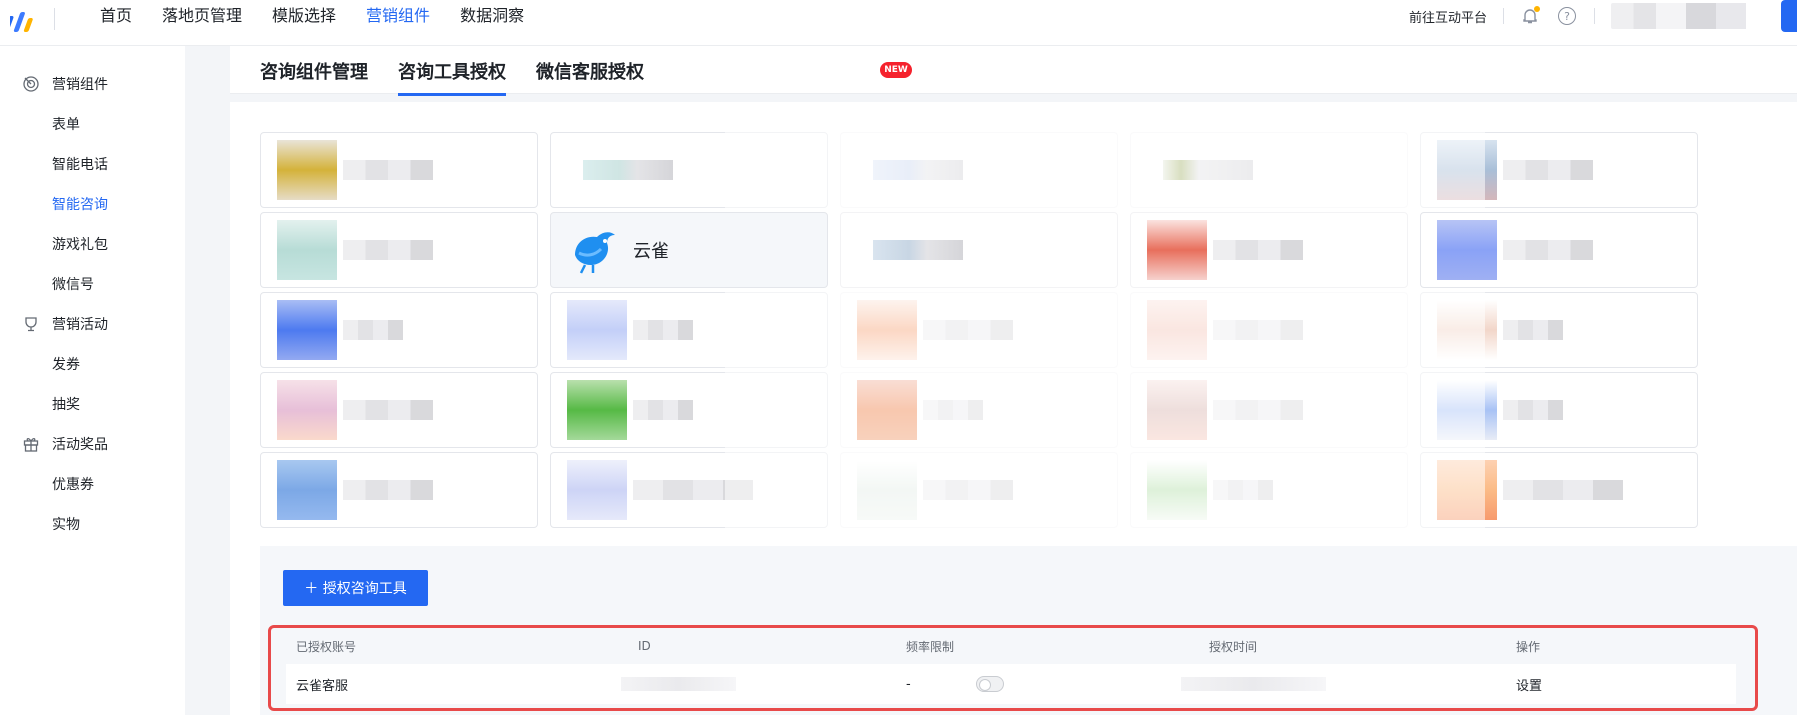 The image size is (1797, 715). Describe the element at coordinates (92, 484) in the screenshot. I see `sidebar-item-voucher: 优惠券` at that location.